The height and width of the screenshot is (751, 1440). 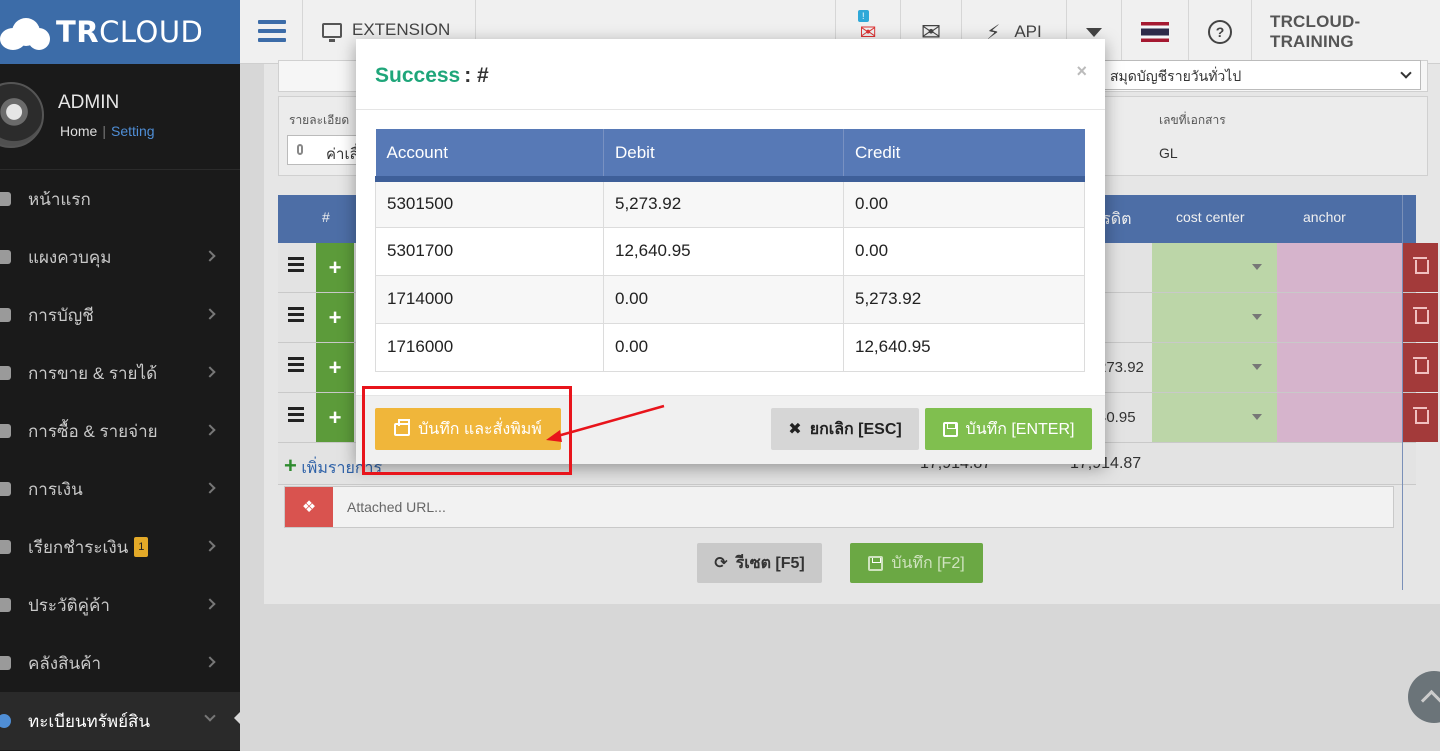 I want to click on floppy-icon, so click(x=950, y=429).